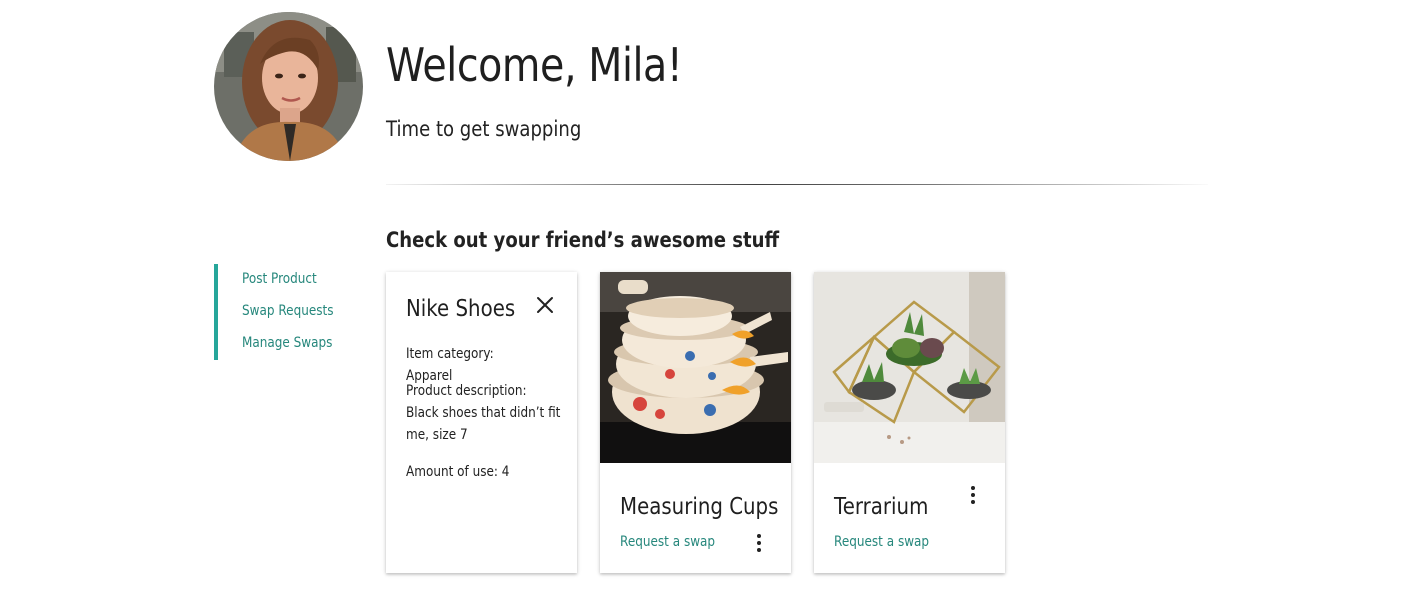 Image resolution: width=1413 pixels, height=606 pixels. Describe the element at coordinates (279, 279) in the screenshot. I see `sidebar-item-post-product: Post Product` at that location.